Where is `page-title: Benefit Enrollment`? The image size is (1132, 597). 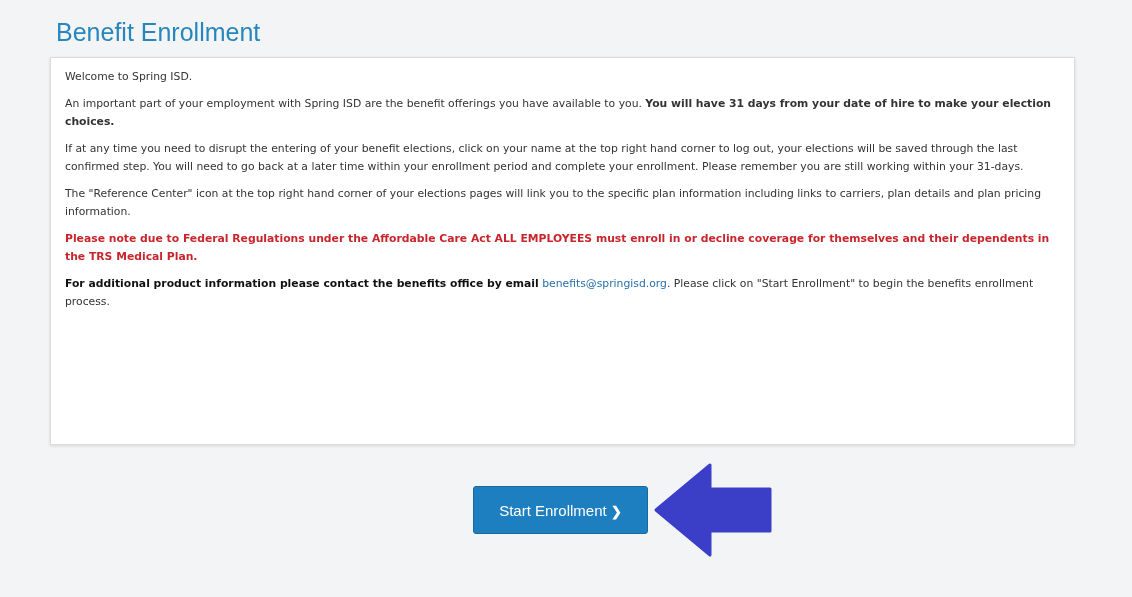
page-title: Benefit Enrollment is located at coordinates (159, 32).